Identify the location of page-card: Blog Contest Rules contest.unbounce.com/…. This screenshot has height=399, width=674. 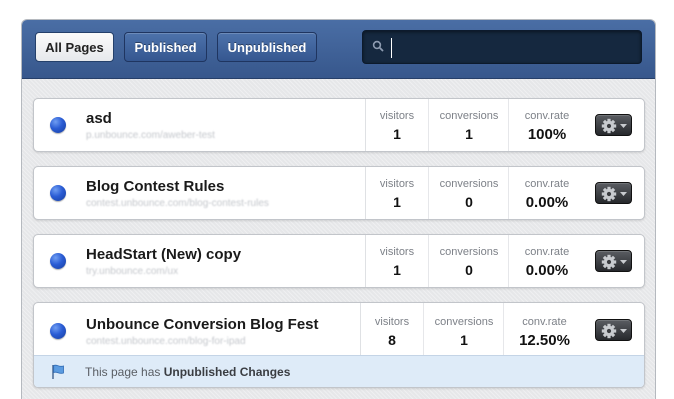
(339, 193).